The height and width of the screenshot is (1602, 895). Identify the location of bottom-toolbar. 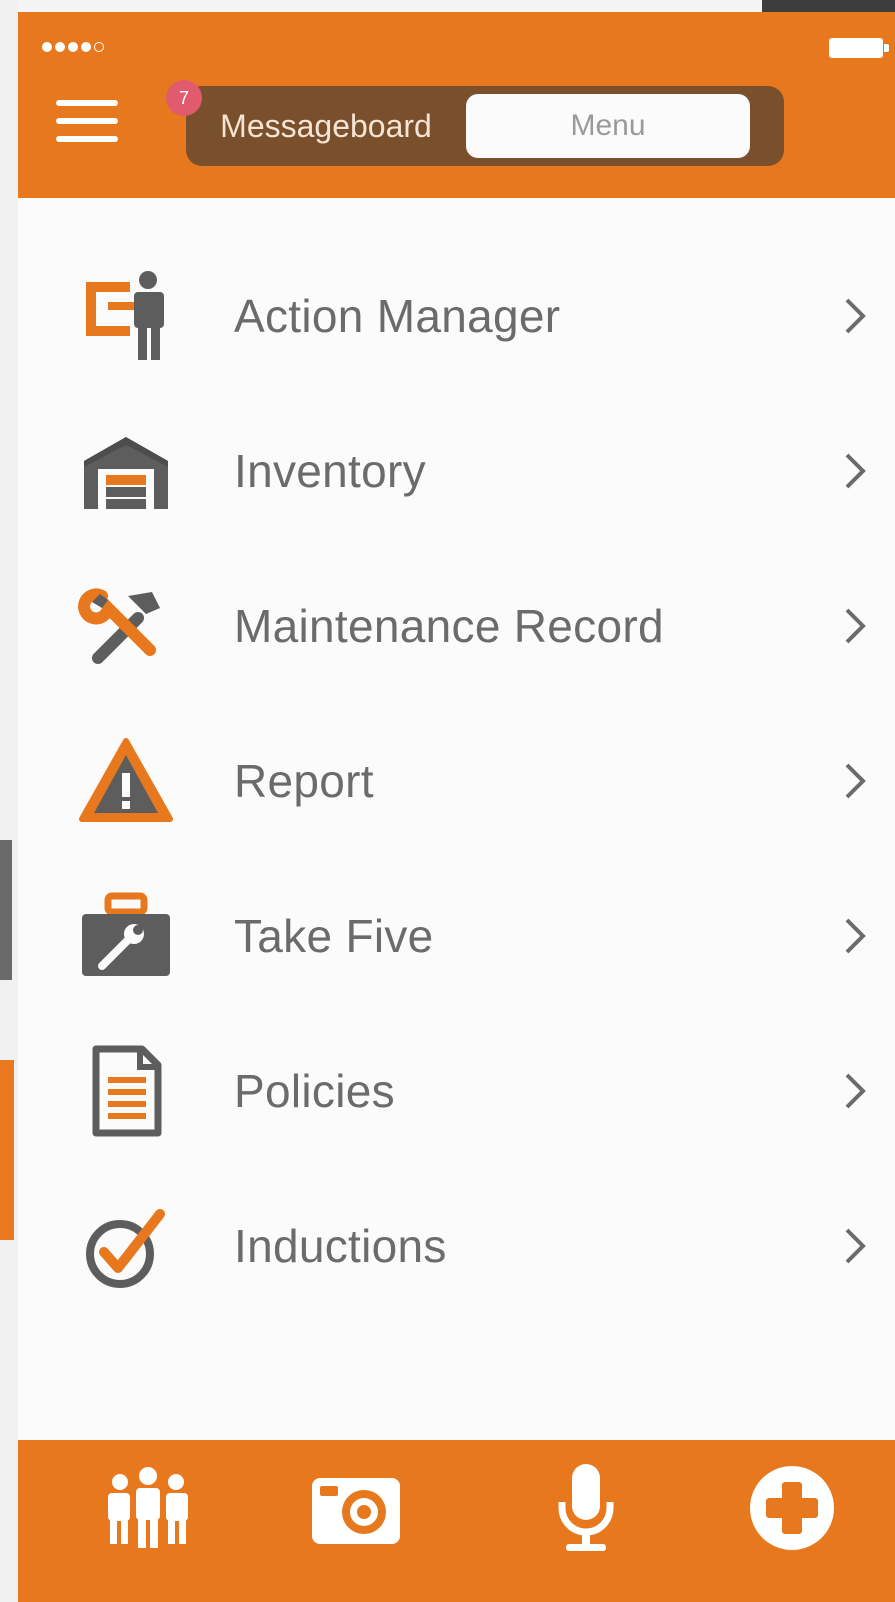
(456, 1521).